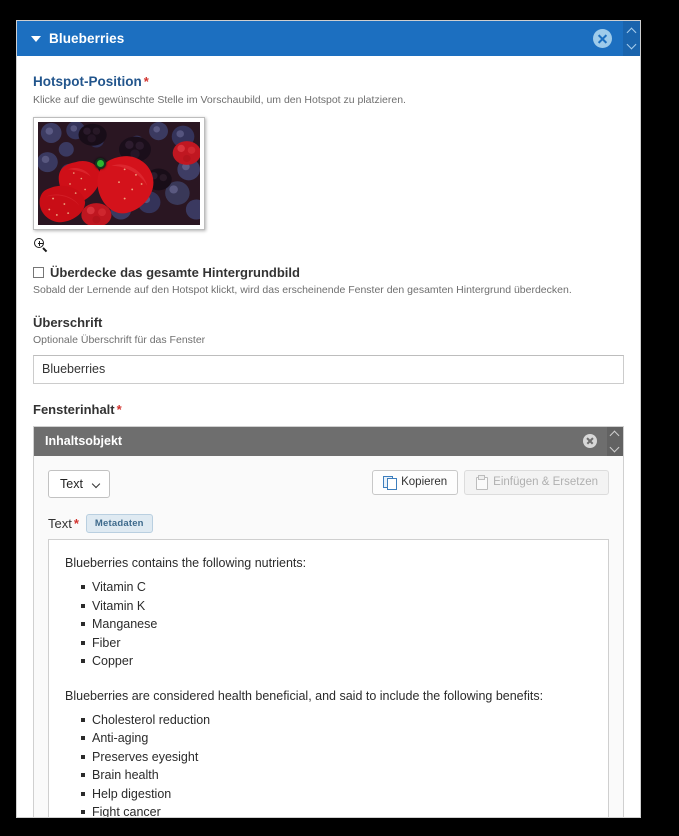 This screenshot has height=836, width=679. Describe the element at coordinates (336, 794) in the screenshot. I see `list-item: Help digestion` at that location.